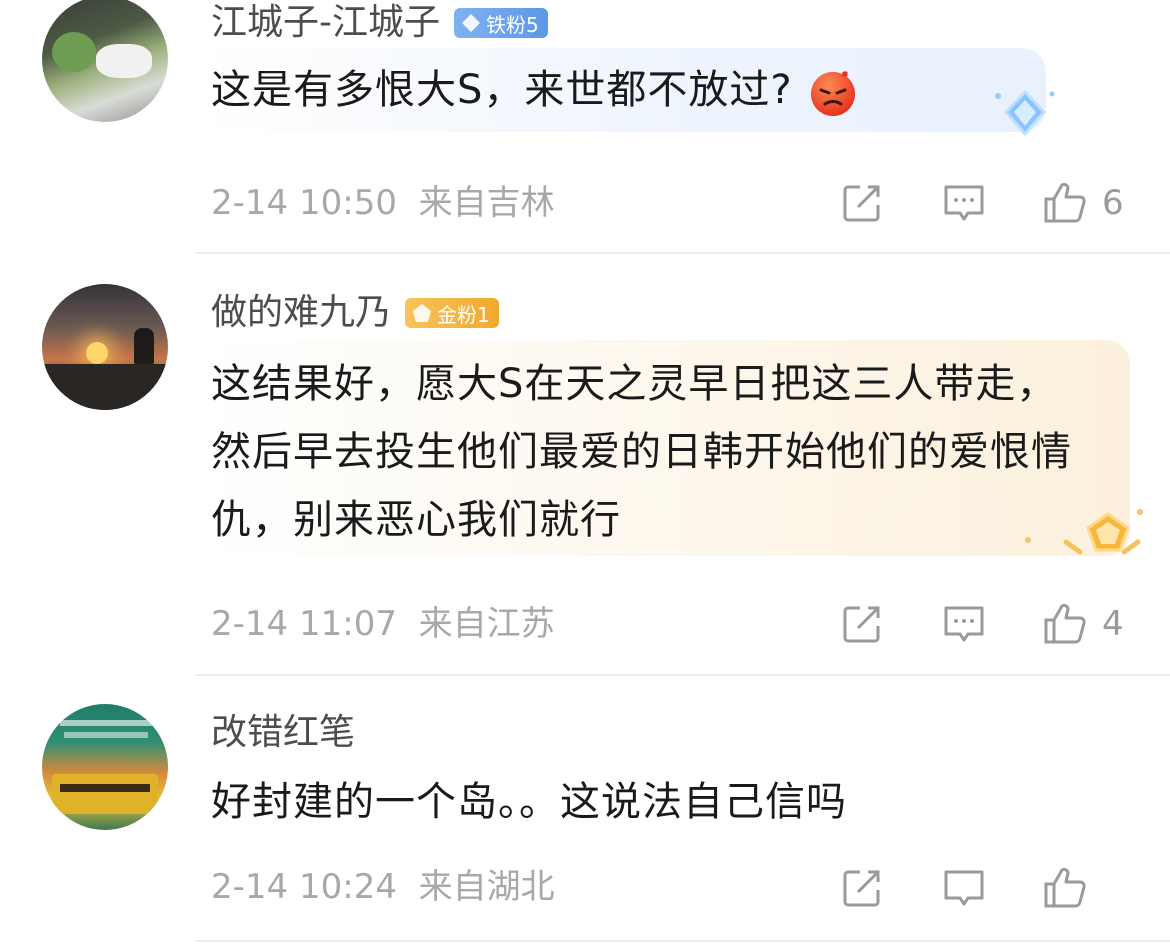 The height and width of the screenshot is (947, 1170). Describe the element at coordinates (325, 23) in the screenshot. I see `username: 江城子-江城子` at that location.